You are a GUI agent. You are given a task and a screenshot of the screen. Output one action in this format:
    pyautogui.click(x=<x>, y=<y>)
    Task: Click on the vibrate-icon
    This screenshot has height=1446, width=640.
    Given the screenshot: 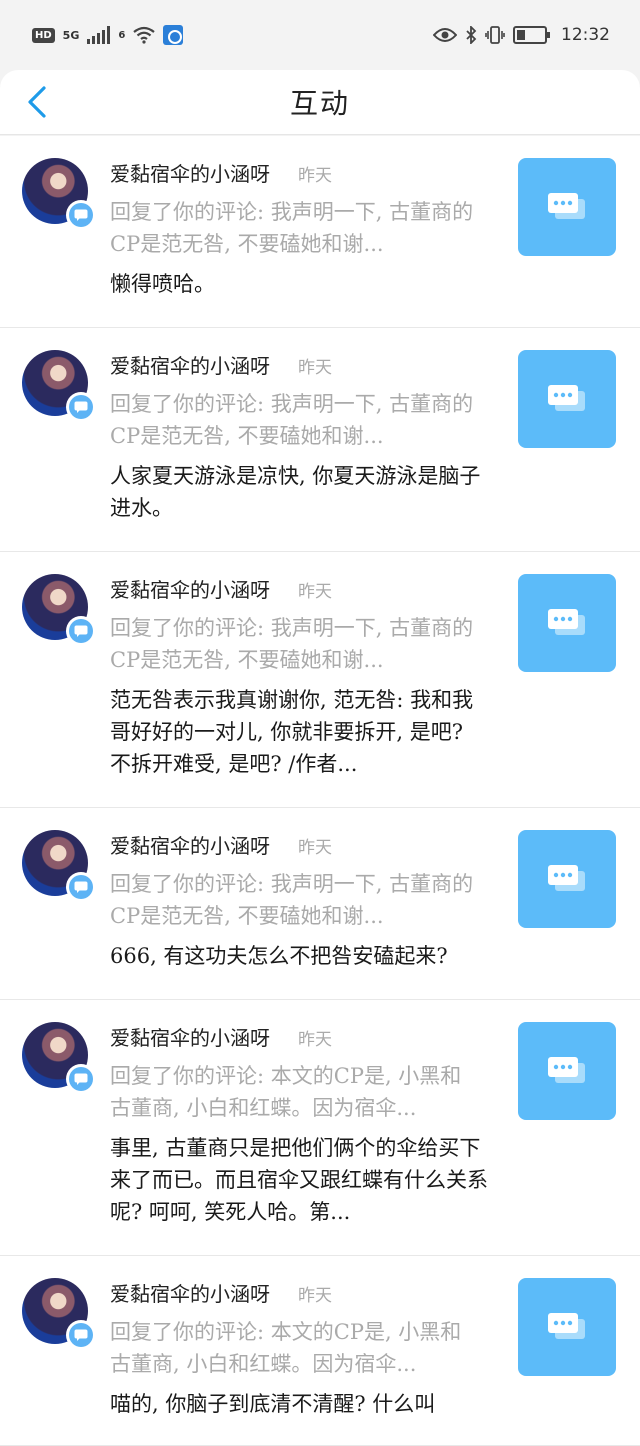 What is the action you would take?
    pyautogui.click(x=495, y=35)
    